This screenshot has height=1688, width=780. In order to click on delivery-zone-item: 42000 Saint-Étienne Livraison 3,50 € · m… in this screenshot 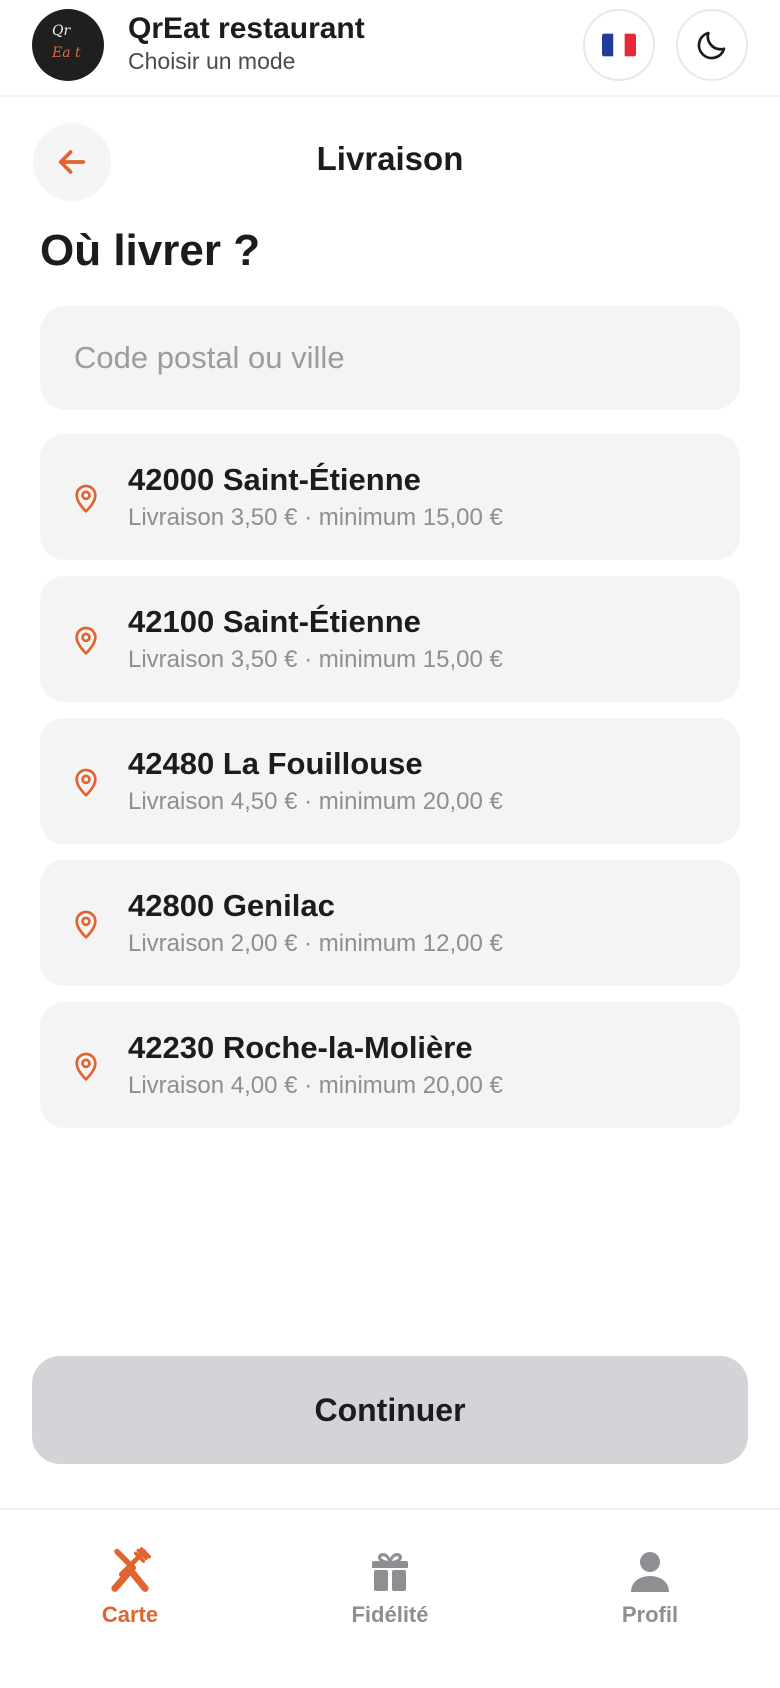, I will do `click(390, 497)`.